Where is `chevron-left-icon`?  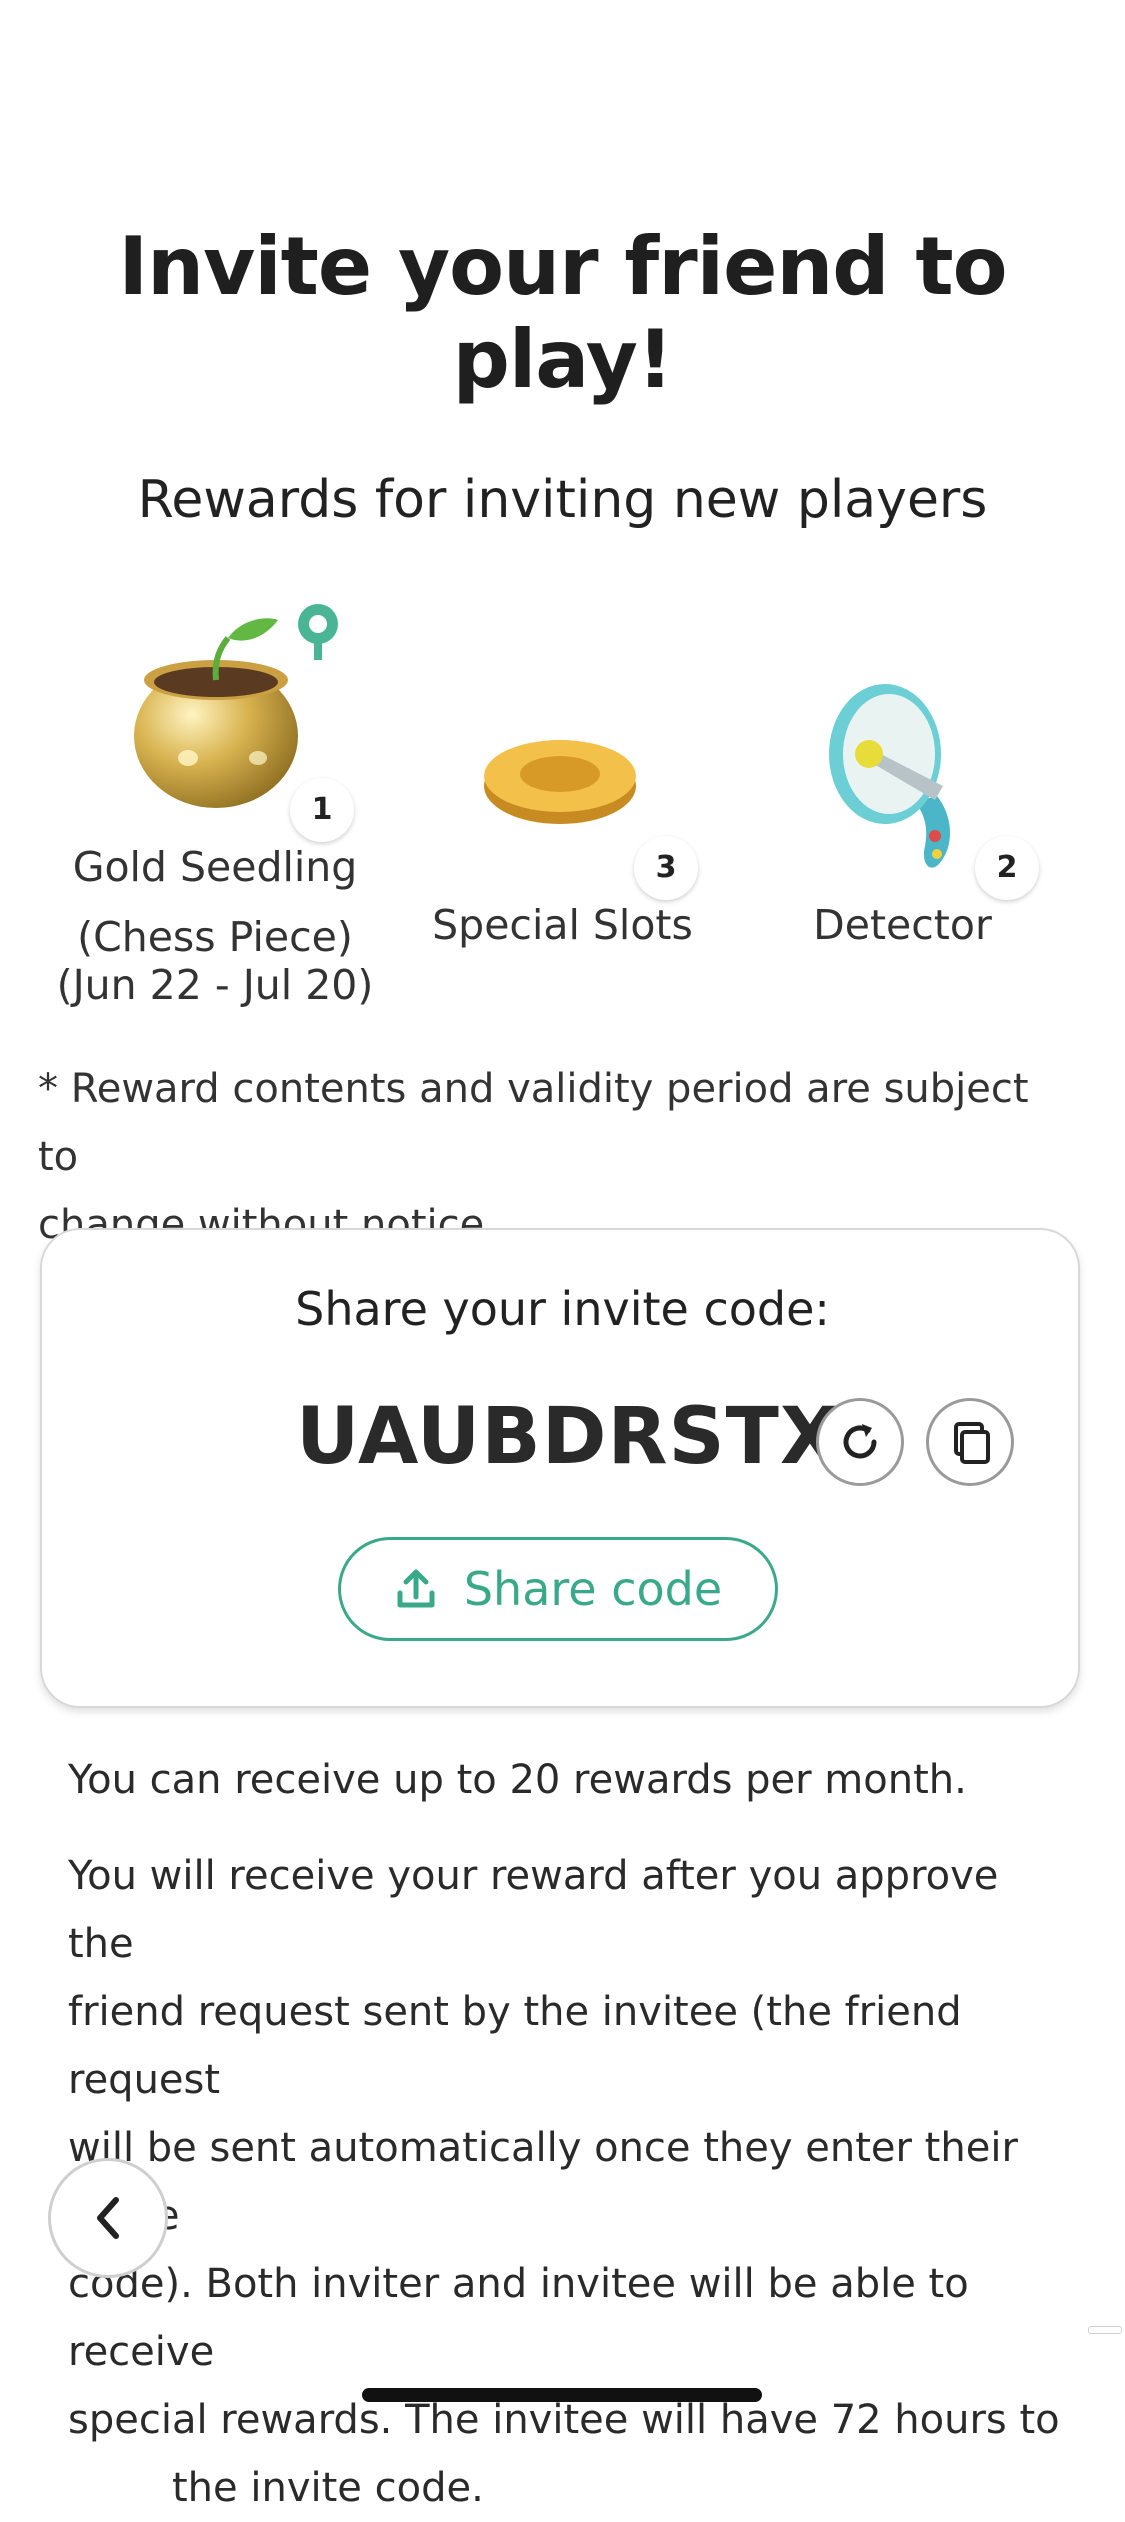
chevron-left-icon is located at coordinates (108, 2218).